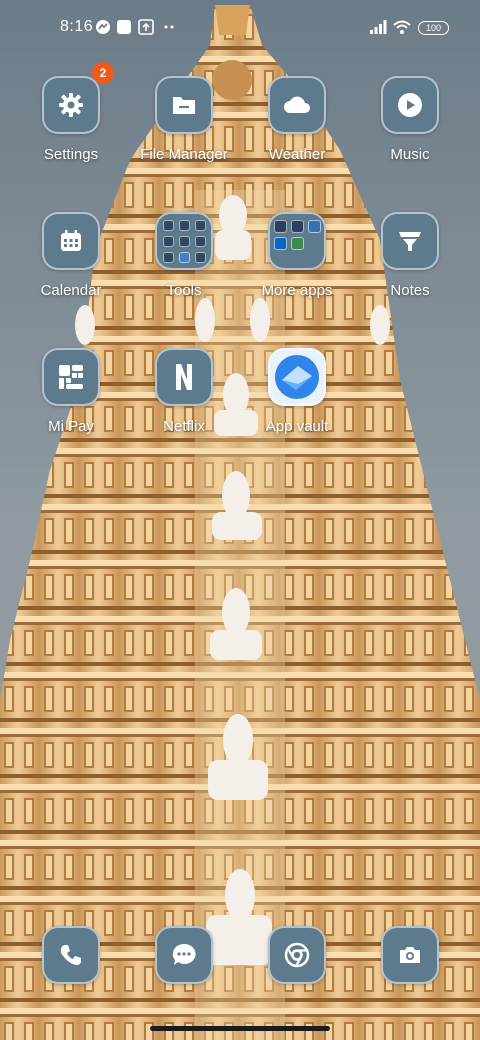 Image resolution: width=480 pixels, height=1040 pixels. I want to click on folder-tools-icon, so click(184, 241).